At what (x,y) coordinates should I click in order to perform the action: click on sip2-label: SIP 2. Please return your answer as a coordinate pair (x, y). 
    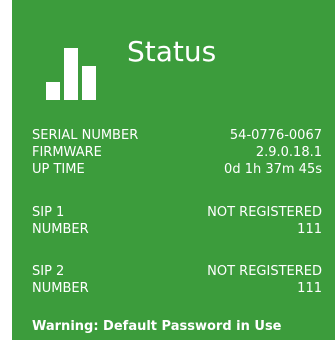
    Looking at the image, I should click on (48, 271).